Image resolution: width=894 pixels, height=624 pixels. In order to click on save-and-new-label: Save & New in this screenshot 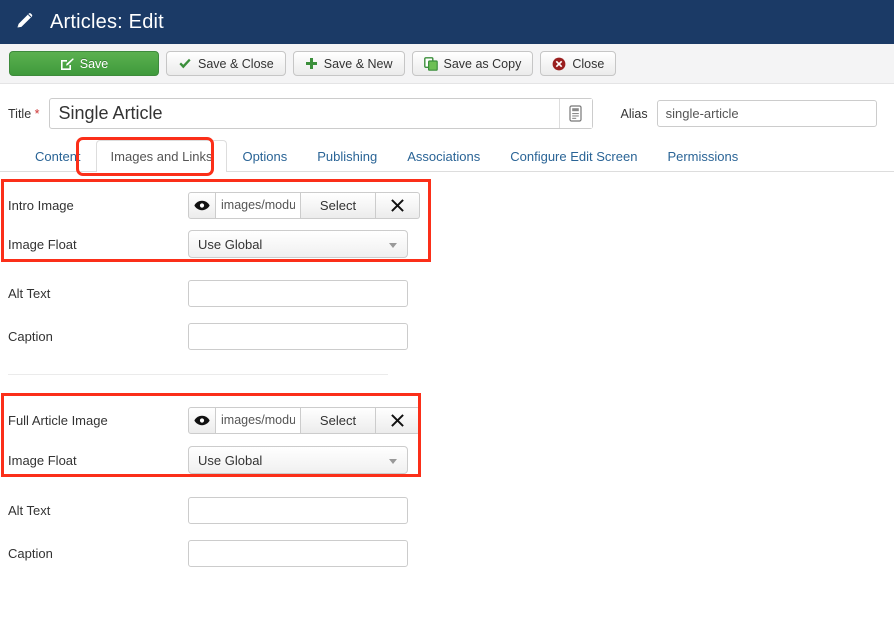, I will do `click(358, 63)`.